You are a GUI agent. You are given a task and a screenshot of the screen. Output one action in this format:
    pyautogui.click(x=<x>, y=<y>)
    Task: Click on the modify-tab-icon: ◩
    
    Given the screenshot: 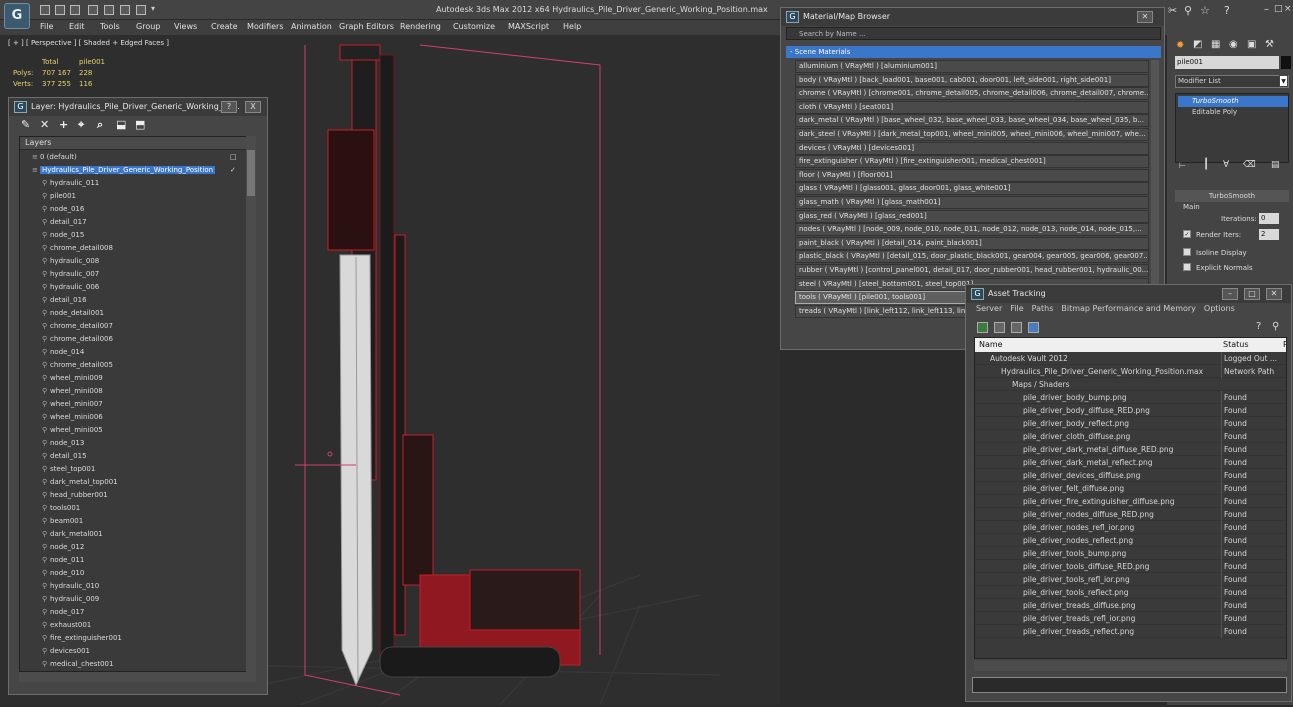 What is the action you would take?
    pyautogui.click(x=1197, y=44)
    